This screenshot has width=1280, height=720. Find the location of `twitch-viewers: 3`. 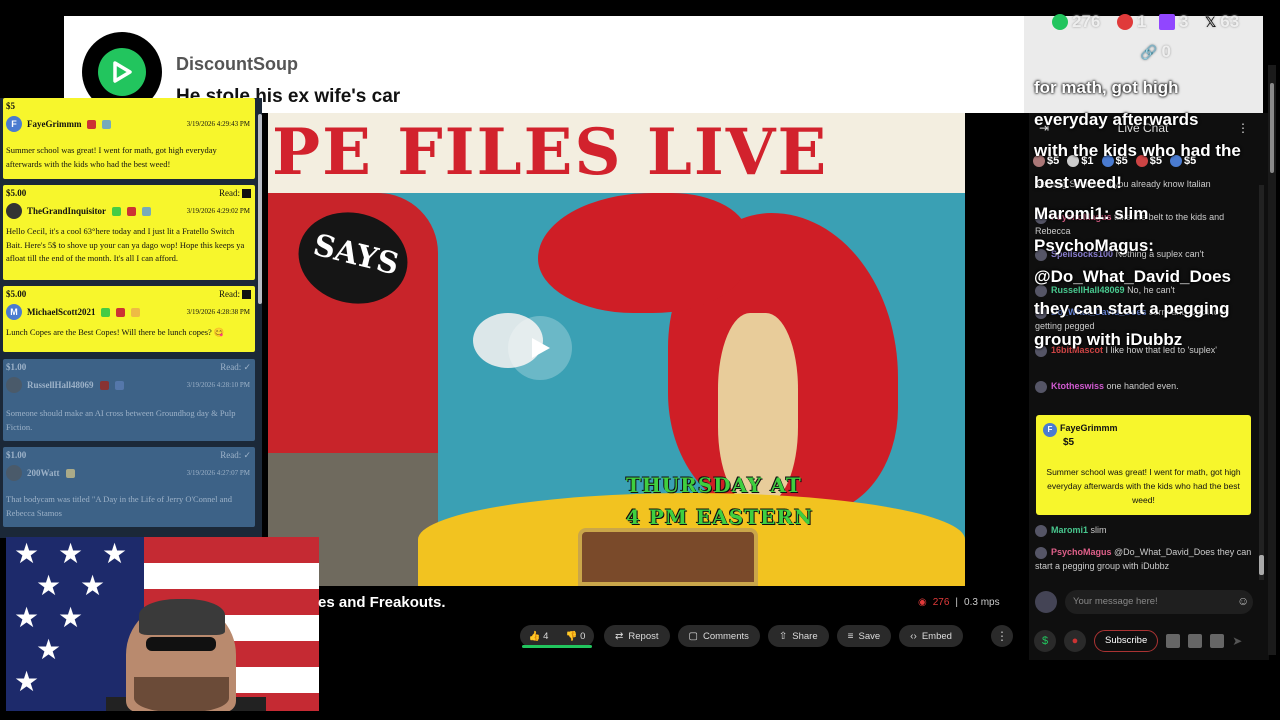

twitch-viewers: 3 is located at coordinates (1173, 22).